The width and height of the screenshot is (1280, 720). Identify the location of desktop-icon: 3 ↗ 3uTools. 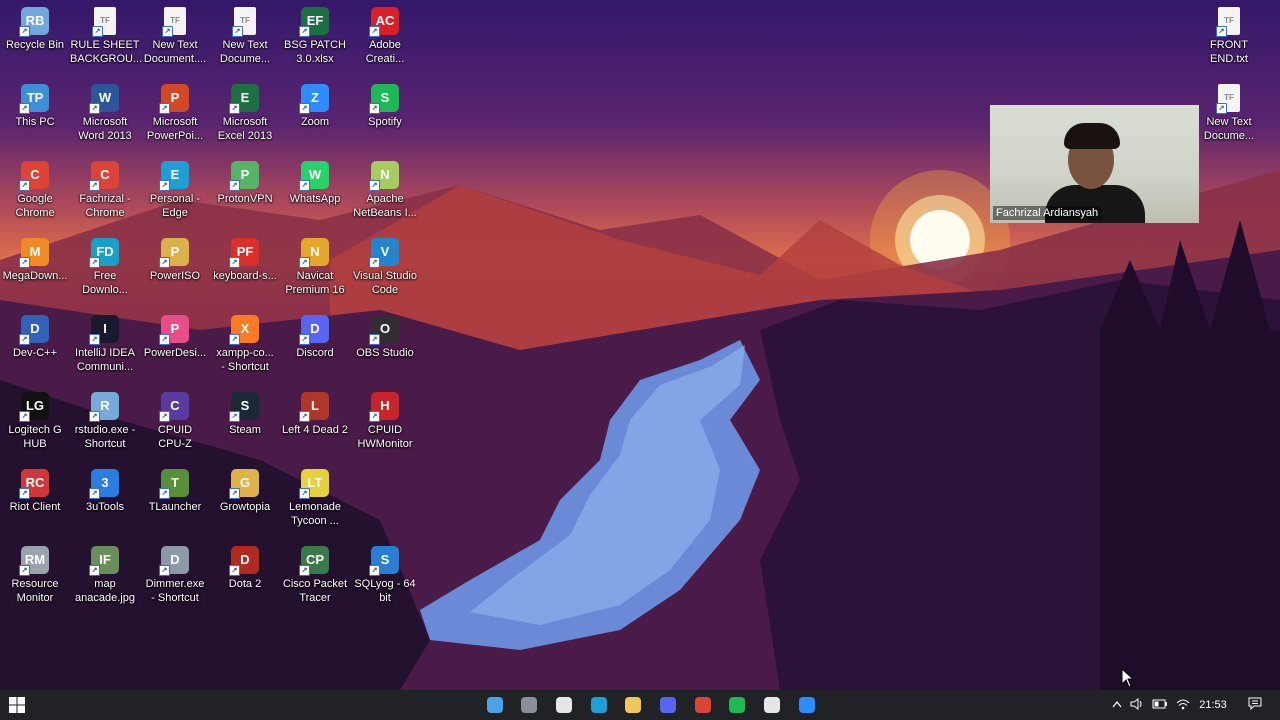
(105, 502).